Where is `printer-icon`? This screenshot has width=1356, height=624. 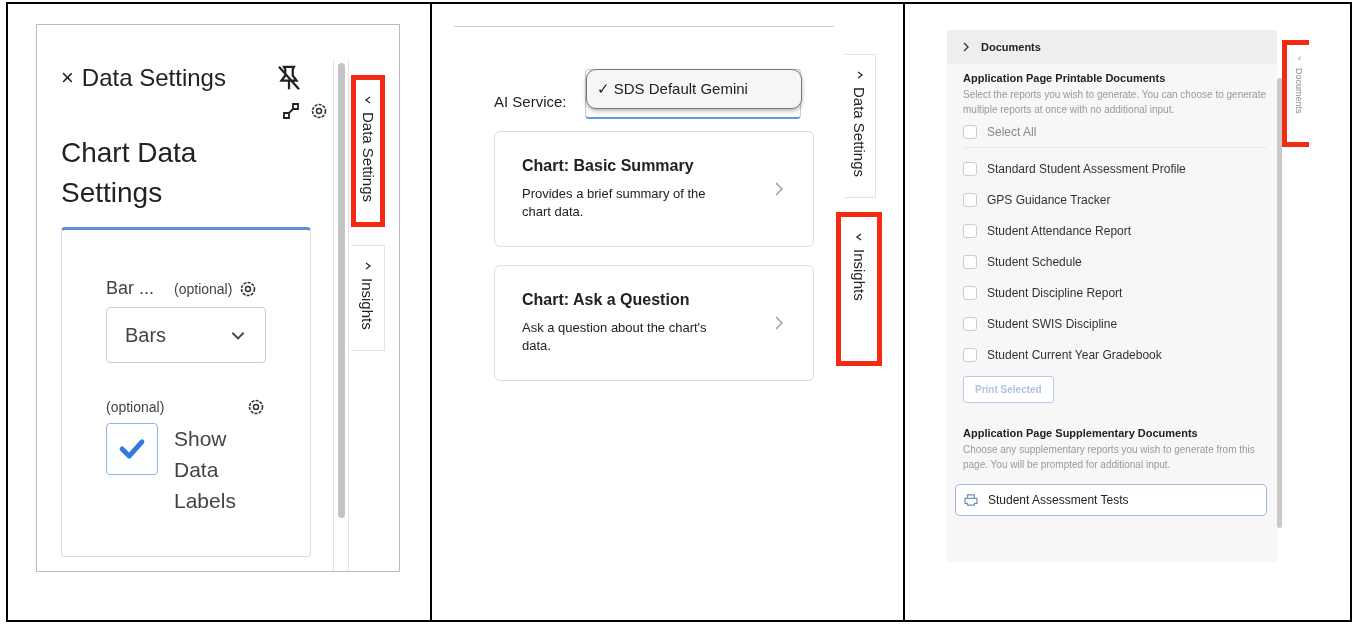 printer-icon is located at coordinates (971, 500).